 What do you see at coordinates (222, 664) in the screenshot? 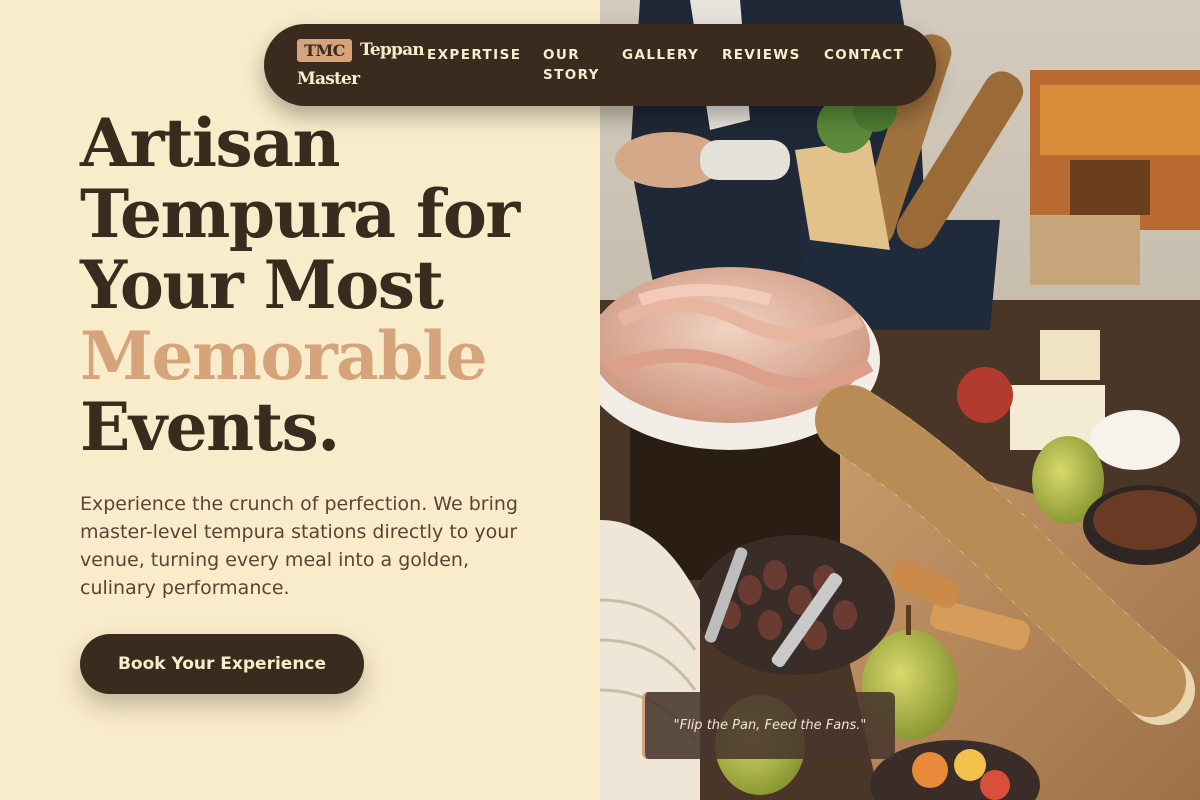
I see `book-experience-button: Book Your Experience` at bounding box center [222, 664].